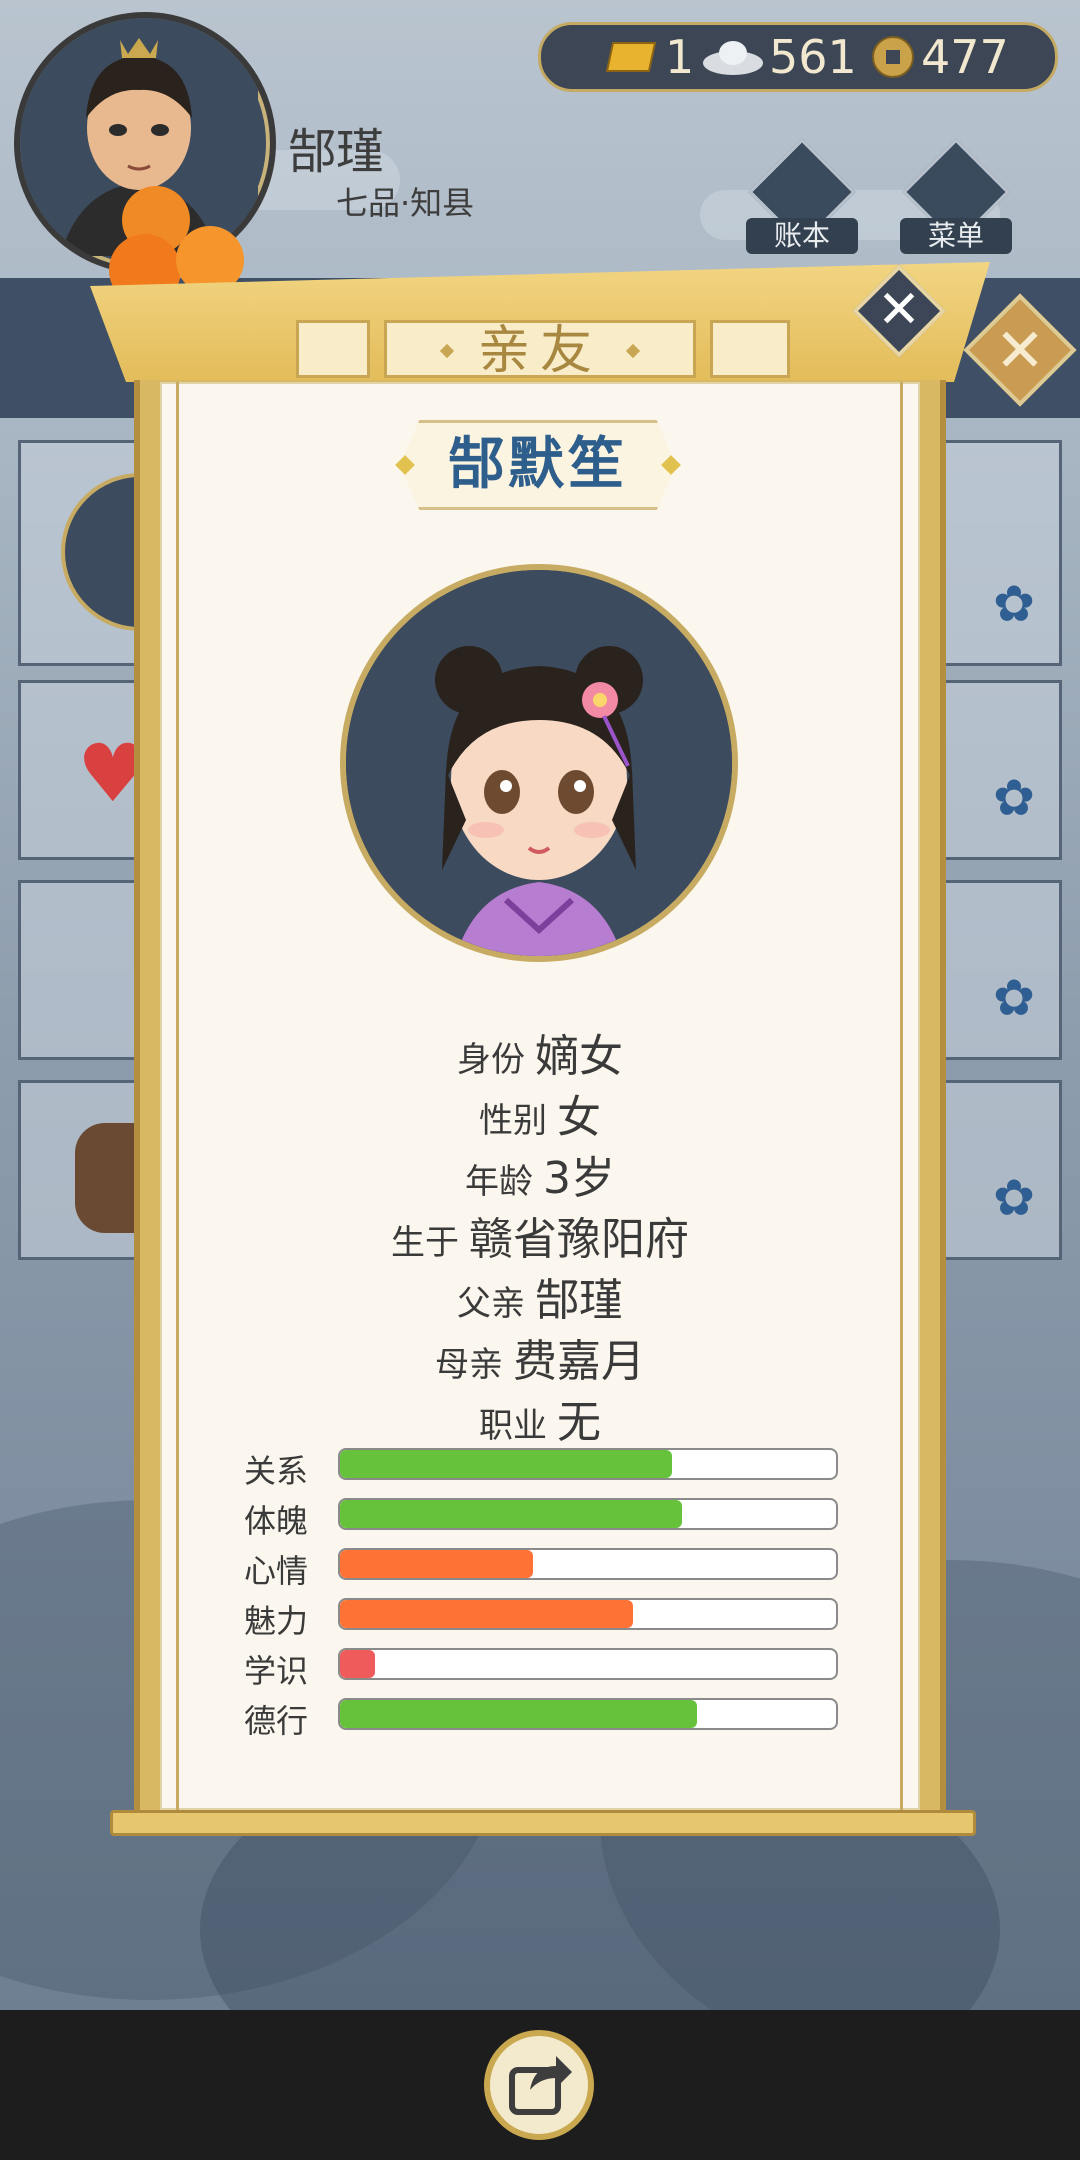  Describe the element at coordinates (893, 57) in the screenshot. I see `copper-coin-icon` at that location.